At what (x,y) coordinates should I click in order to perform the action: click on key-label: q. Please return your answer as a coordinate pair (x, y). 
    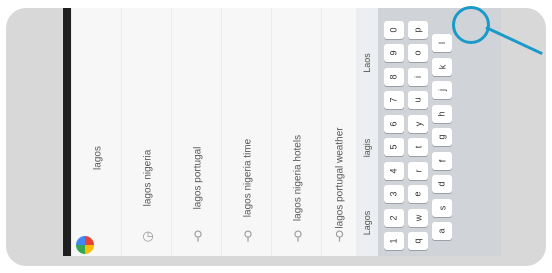
    Looking at the image, I should click on (417, 241).